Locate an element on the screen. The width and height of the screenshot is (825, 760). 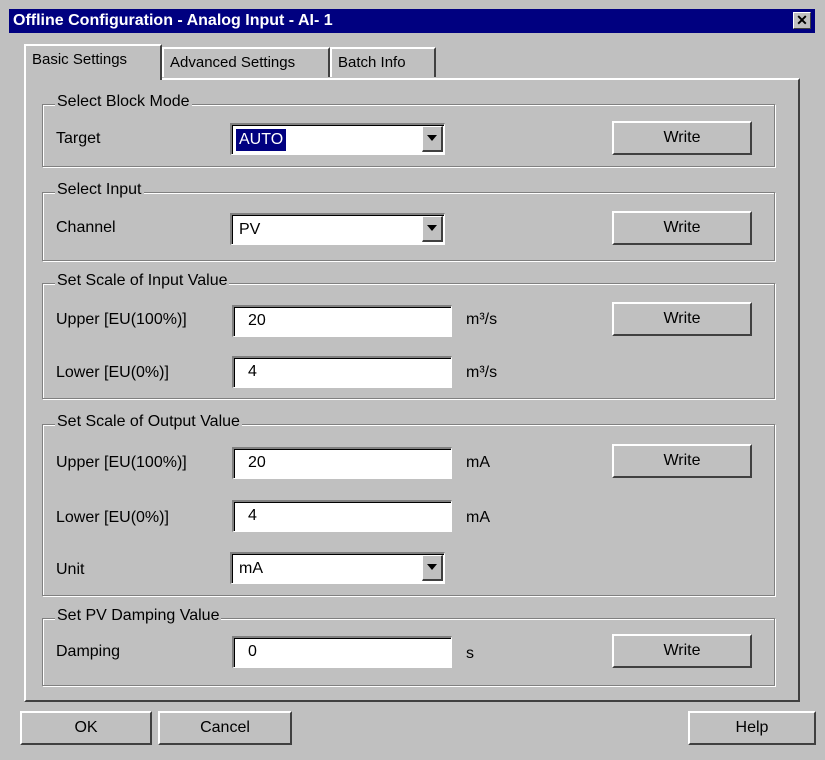
unit-select: mA is located at coordinates (337, 568).